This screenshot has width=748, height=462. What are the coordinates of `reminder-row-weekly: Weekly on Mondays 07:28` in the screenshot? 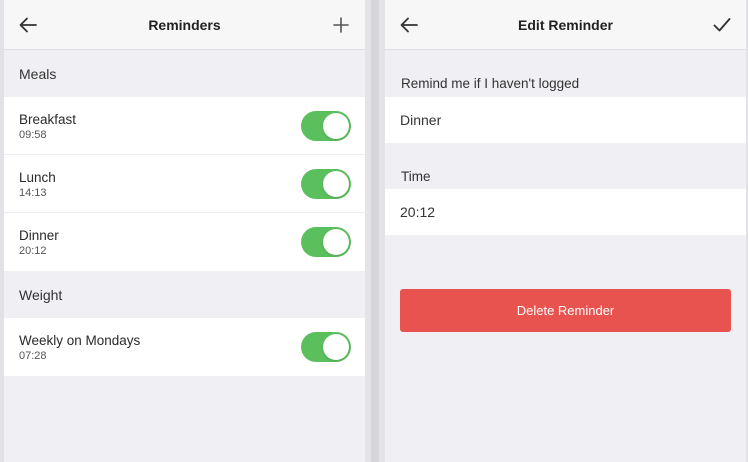 It's located at (184, 347).